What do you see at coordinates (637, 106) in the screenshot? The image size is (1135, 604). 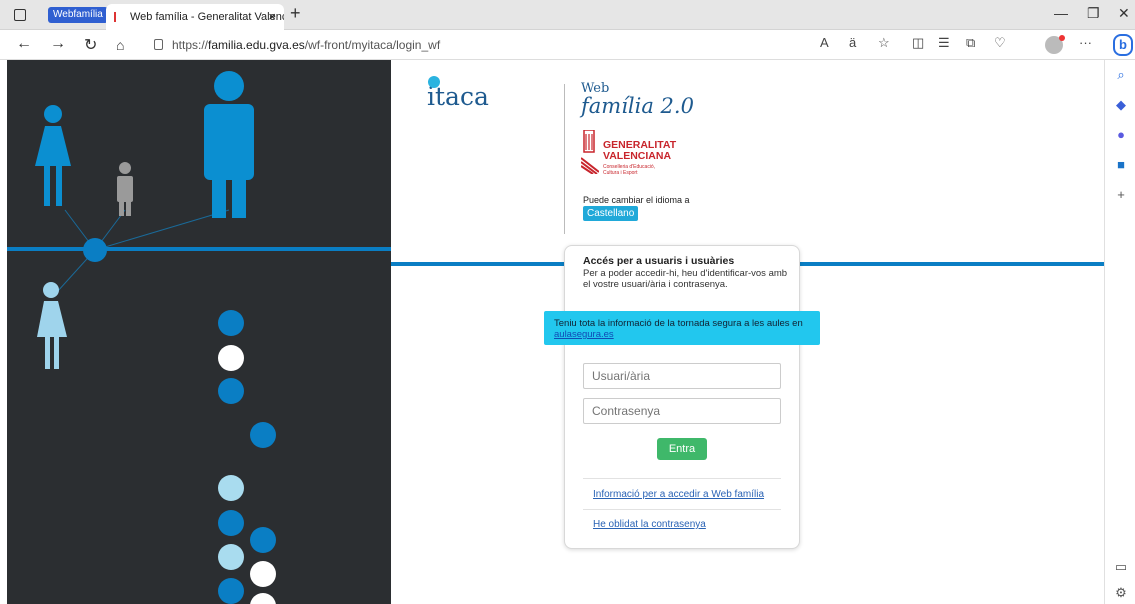 I see `product-name: família 2.0` at bounding box center [637, 106].